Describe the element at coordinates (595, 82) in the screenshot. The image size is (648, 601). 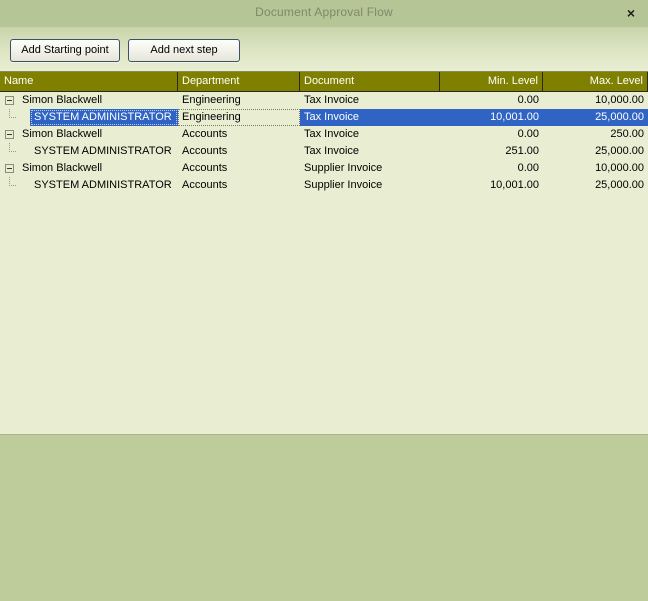
I see `grid-column-header: Max. Level` at that location.